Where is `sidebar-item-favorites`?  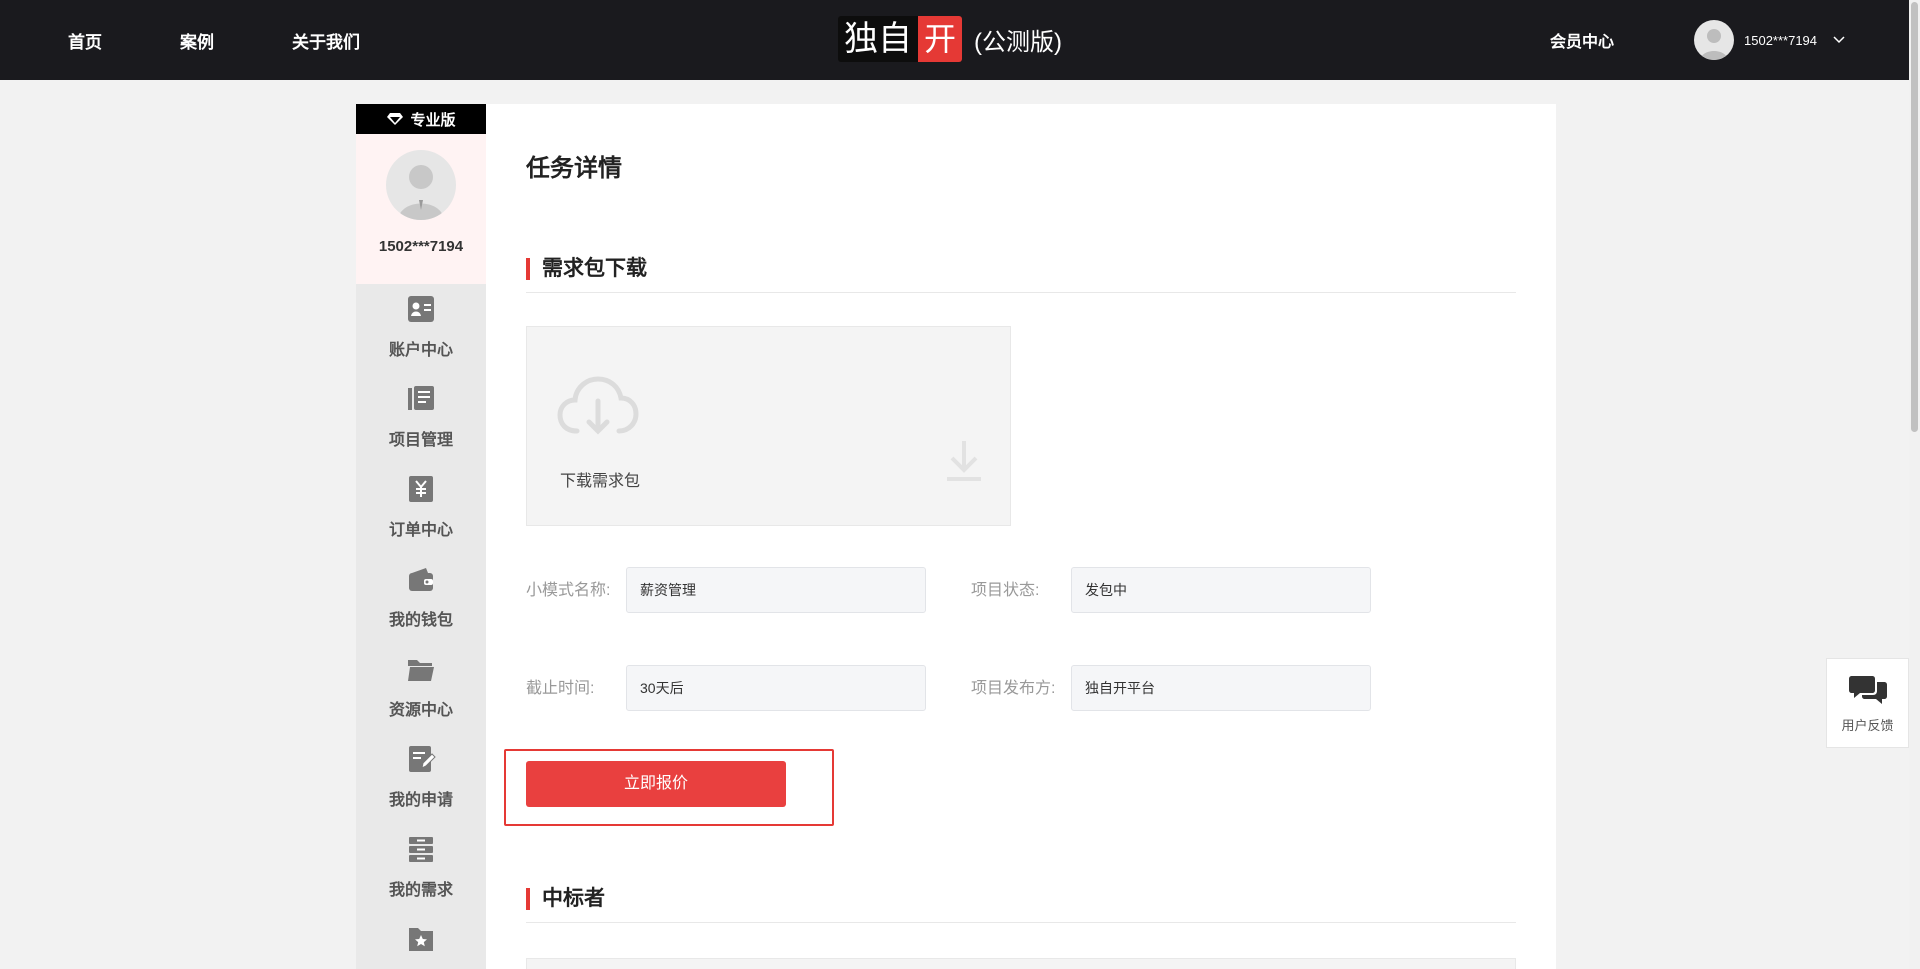 sidebar-item-favorites is located at coordinates (421, 941).